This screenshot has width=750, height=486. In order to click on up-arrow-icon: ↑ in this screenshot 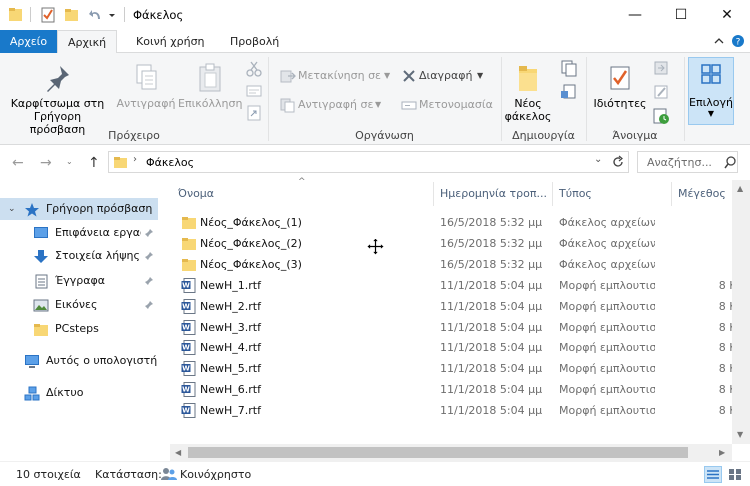, I will do `click(94, 163)`.